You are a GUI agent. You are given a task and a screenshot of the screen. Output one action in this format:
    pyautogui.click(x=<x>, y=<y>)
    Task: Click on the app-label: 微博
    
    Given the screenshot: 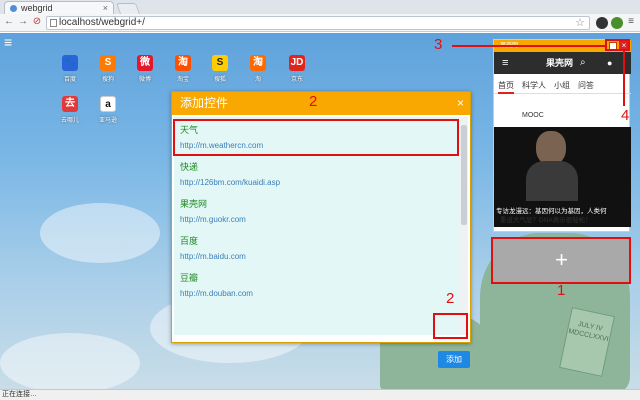 What is the action you would take?
    pyautogui.click(x=144, y=80)
    